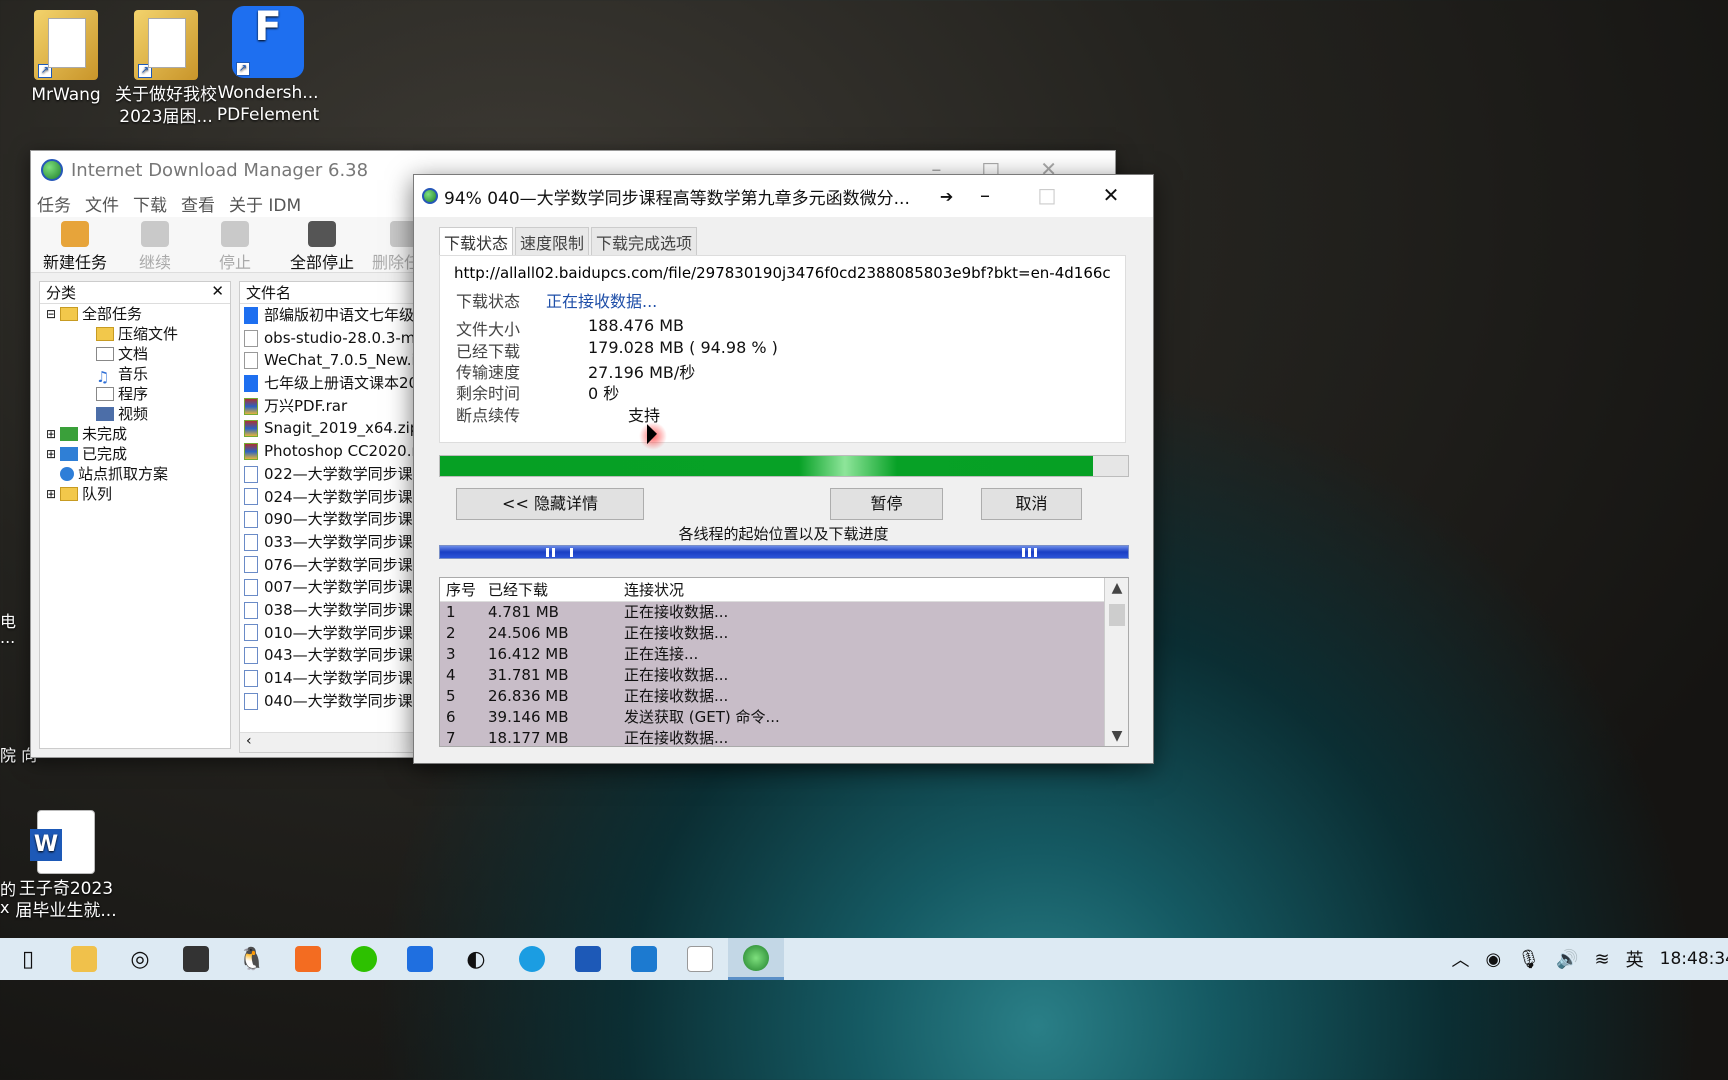 Image resolution: width=1728 pixels, height=1080 pixels. What do you see at coordinates (135, 434) in the screenshot?
I see `tree-unfinished: ⊞ 未完成` at bounding box center [135, 434].